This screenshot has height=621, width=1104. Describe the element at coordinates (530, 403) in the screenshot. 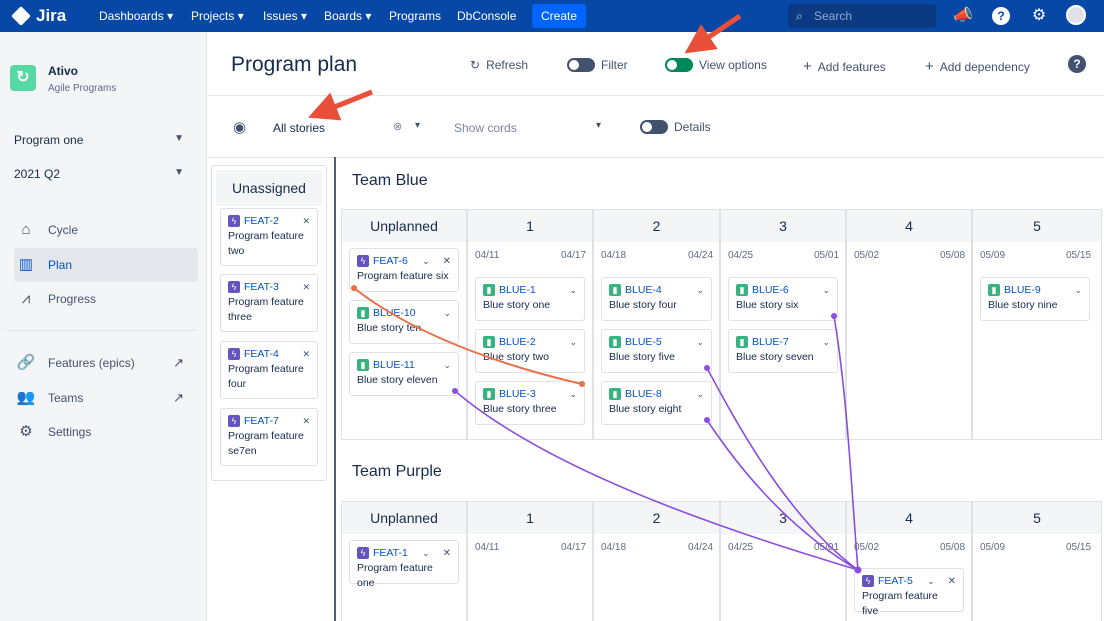

I see `story-card: ▮BLUE-3⌄ Blue story three` at that location.